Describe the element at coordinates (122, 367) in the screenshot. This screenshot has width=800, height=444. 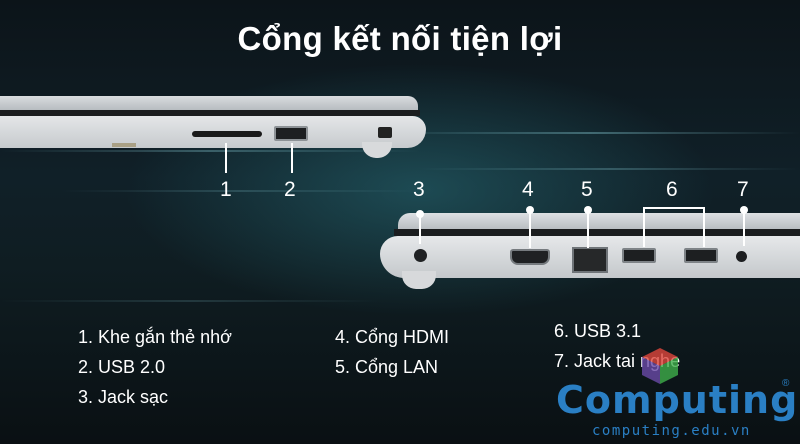
I see `legend-item: 2. USB 2.0` at that location.